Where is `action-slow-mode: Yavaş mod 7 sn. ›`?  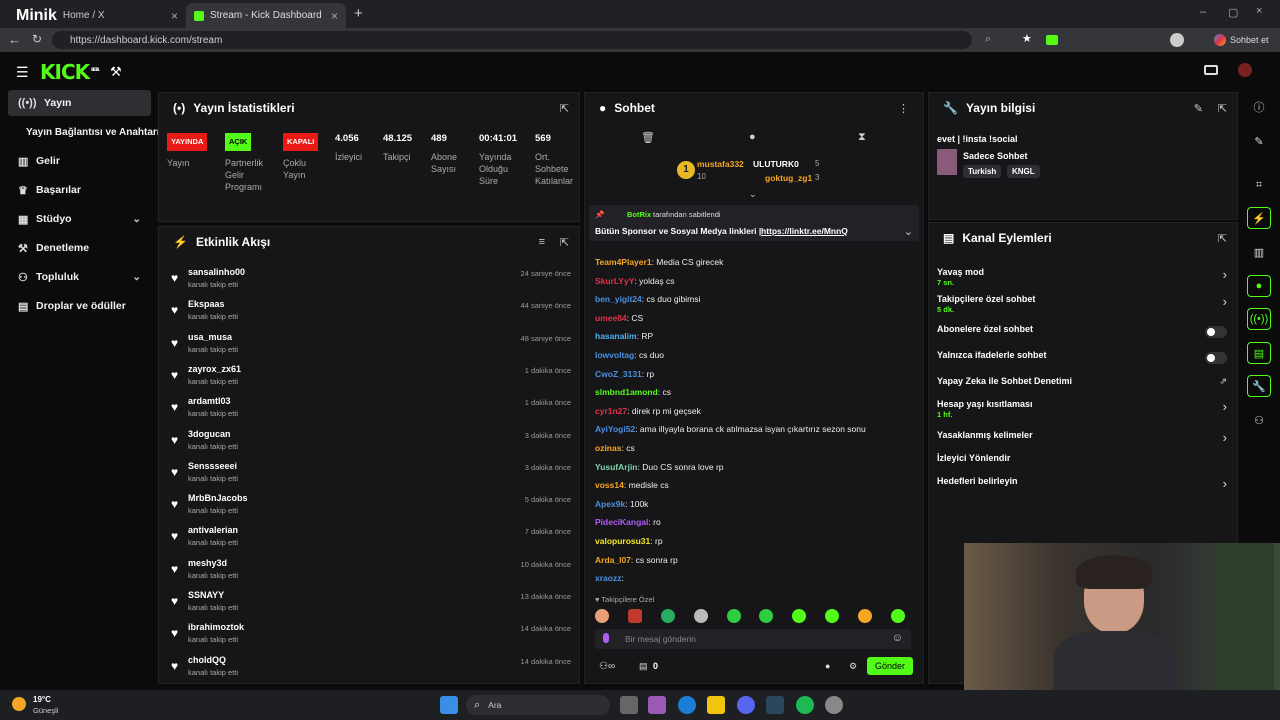
action-slow-mode: Yavaş mod 7 sn. › is located at coordinates (1082, 276).